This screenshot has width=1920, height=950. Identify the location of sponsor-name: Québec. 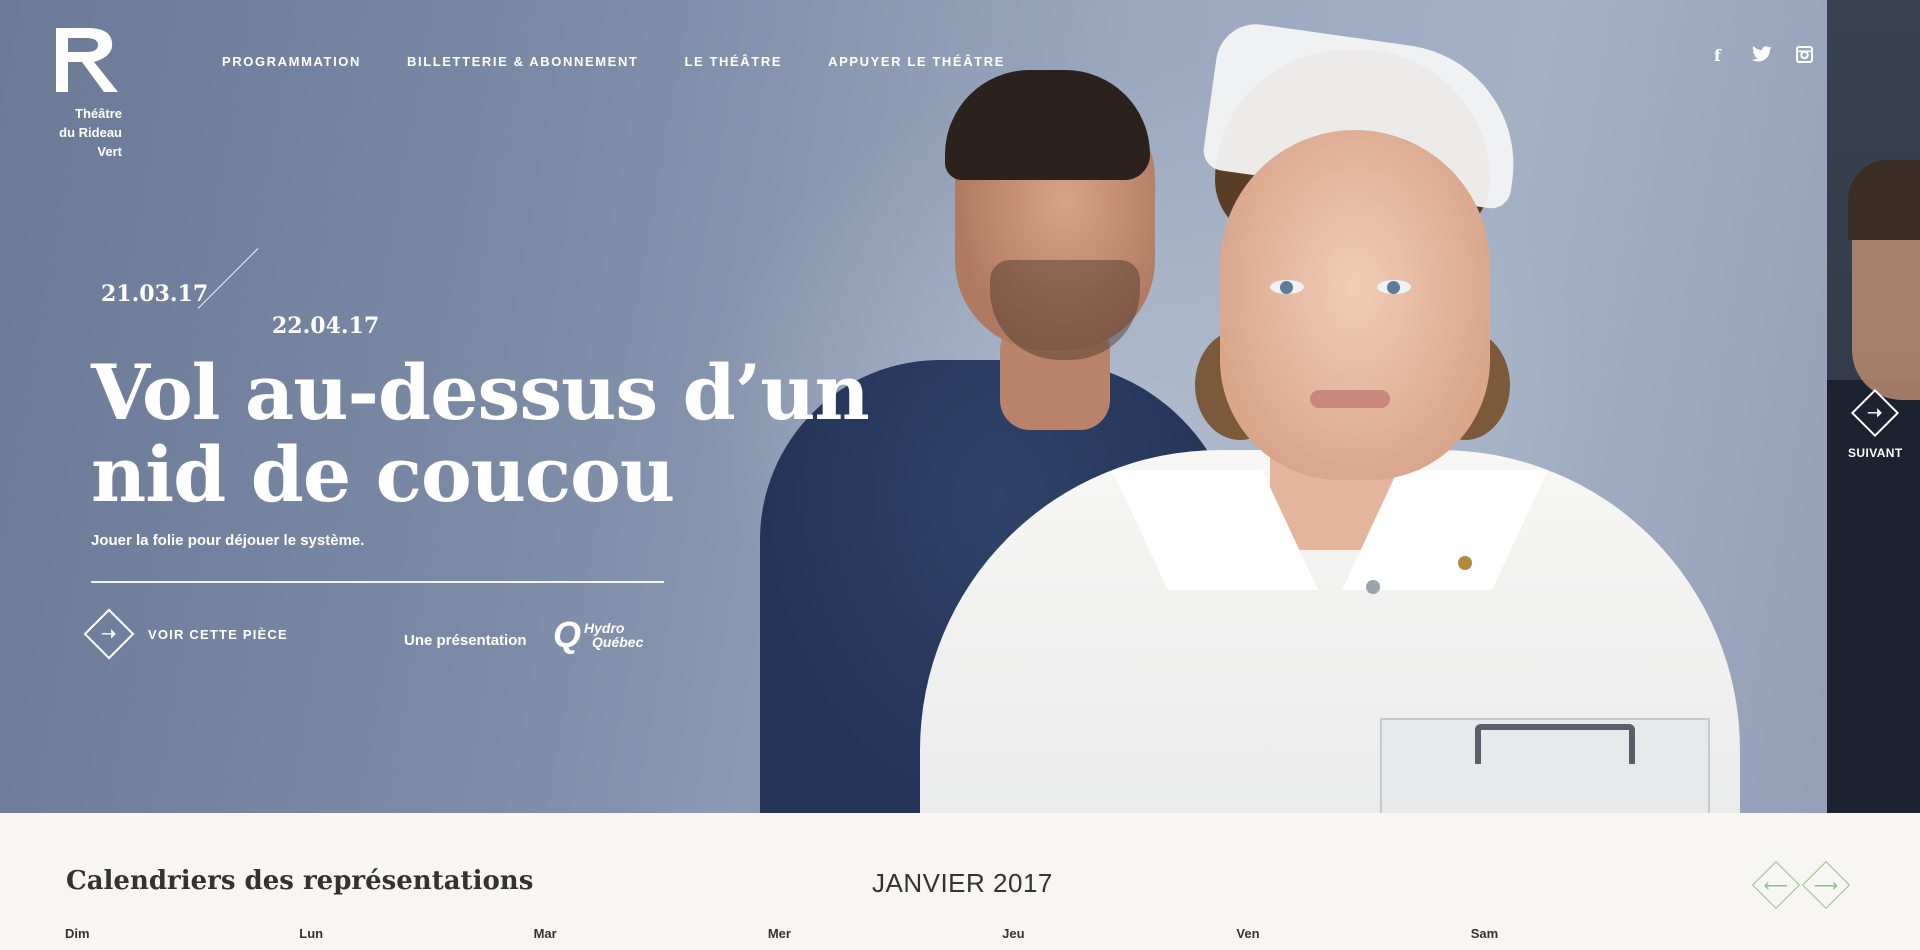
(618, 642).